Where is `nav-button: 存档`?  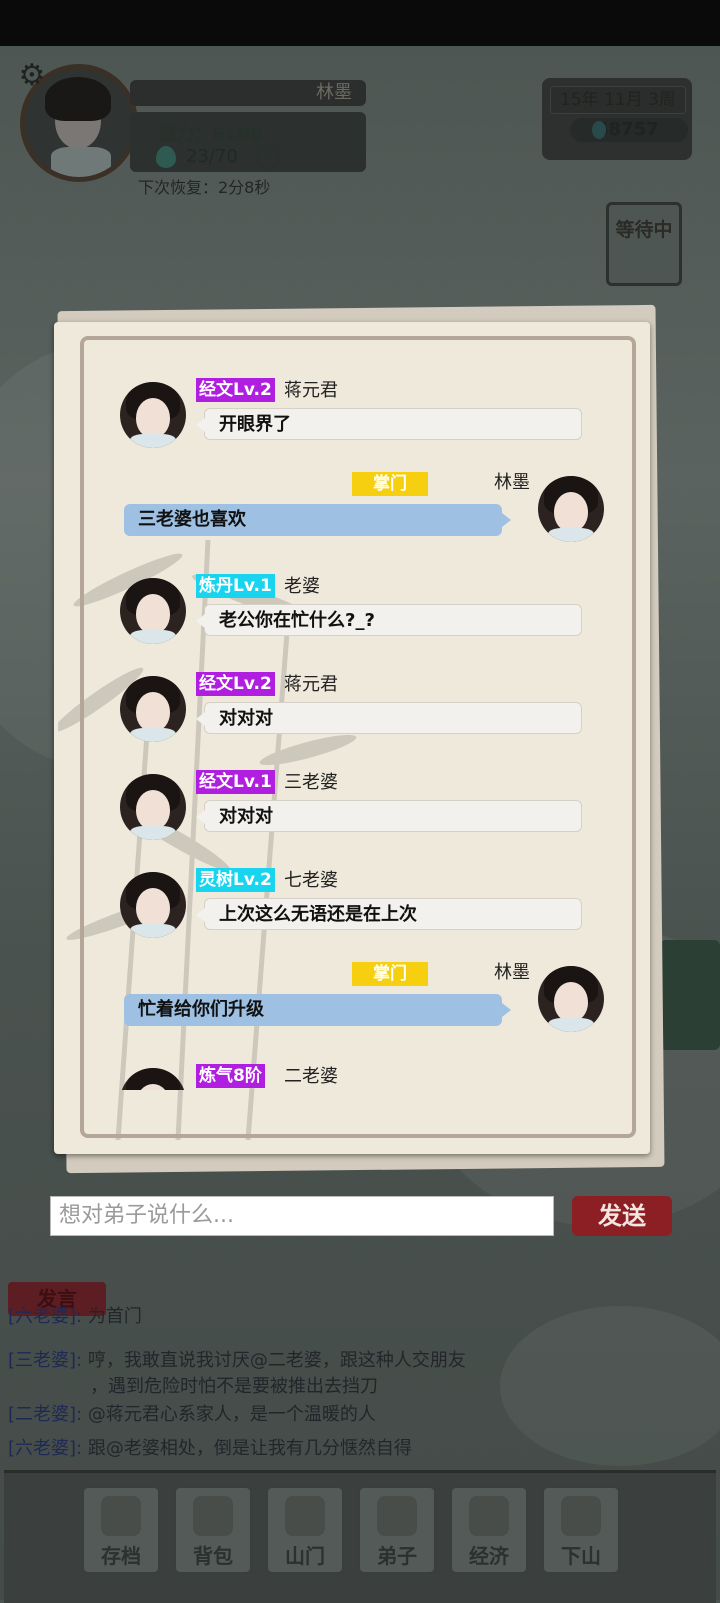 nav-button: 存档 is located at coordinates (121, 1530).